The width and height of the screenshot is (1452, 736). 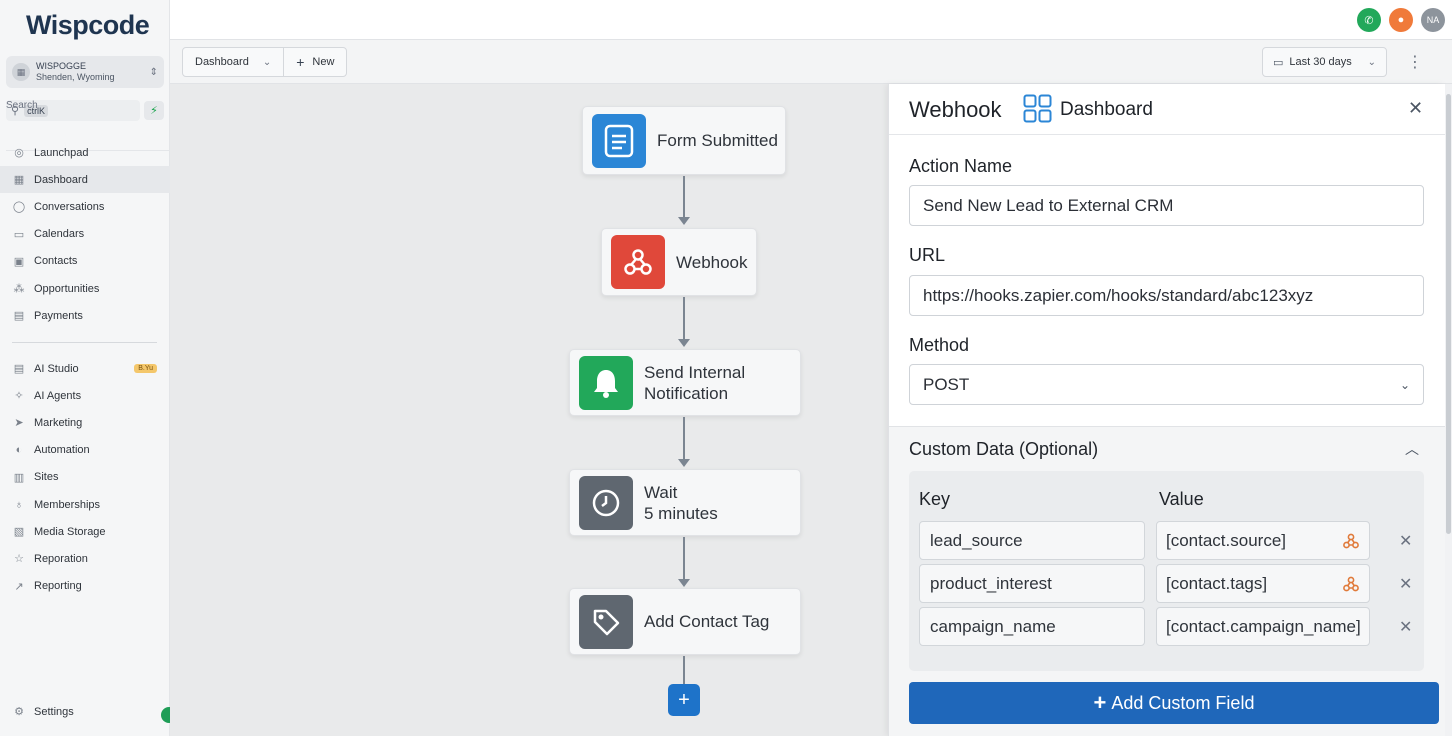 What do you see at coordinates (85, 368) in the screenshot?
I see `sidebar-item-ai-studio: ▤ AI Studio B.Yu` at bounding box center [85, 368].